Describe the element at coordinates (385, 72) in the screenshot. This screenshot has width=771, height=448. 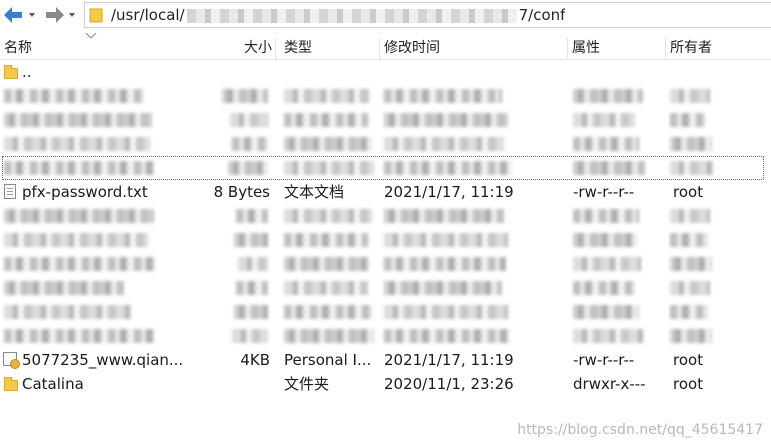
I see `file-row-parent: ..` at that location.